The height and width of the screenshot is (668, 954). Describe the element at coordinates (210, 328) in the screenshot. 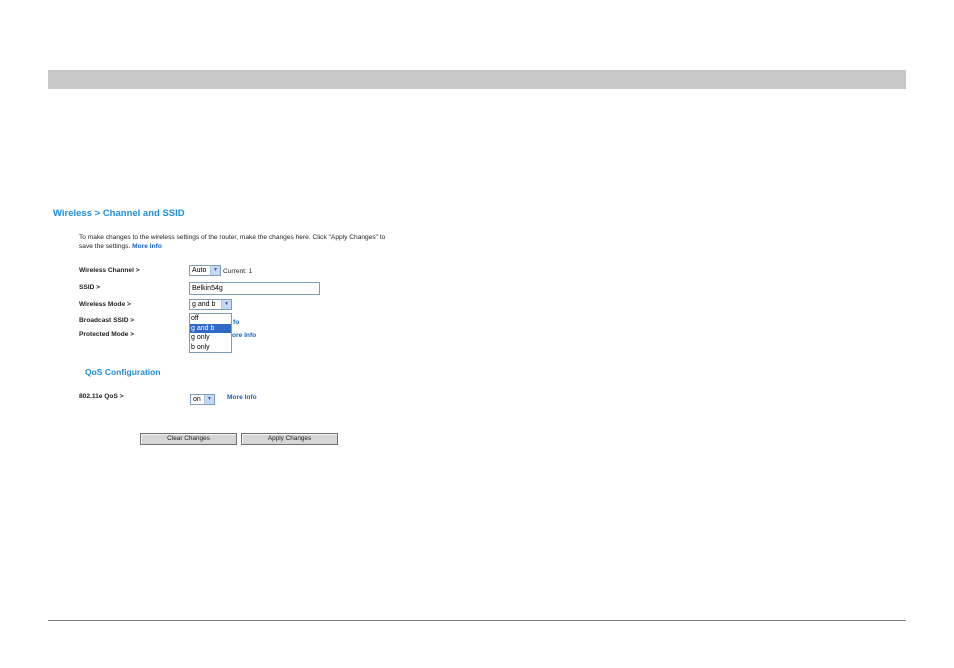

I see `dropdown-option-g-and-b: g and b` at that location.